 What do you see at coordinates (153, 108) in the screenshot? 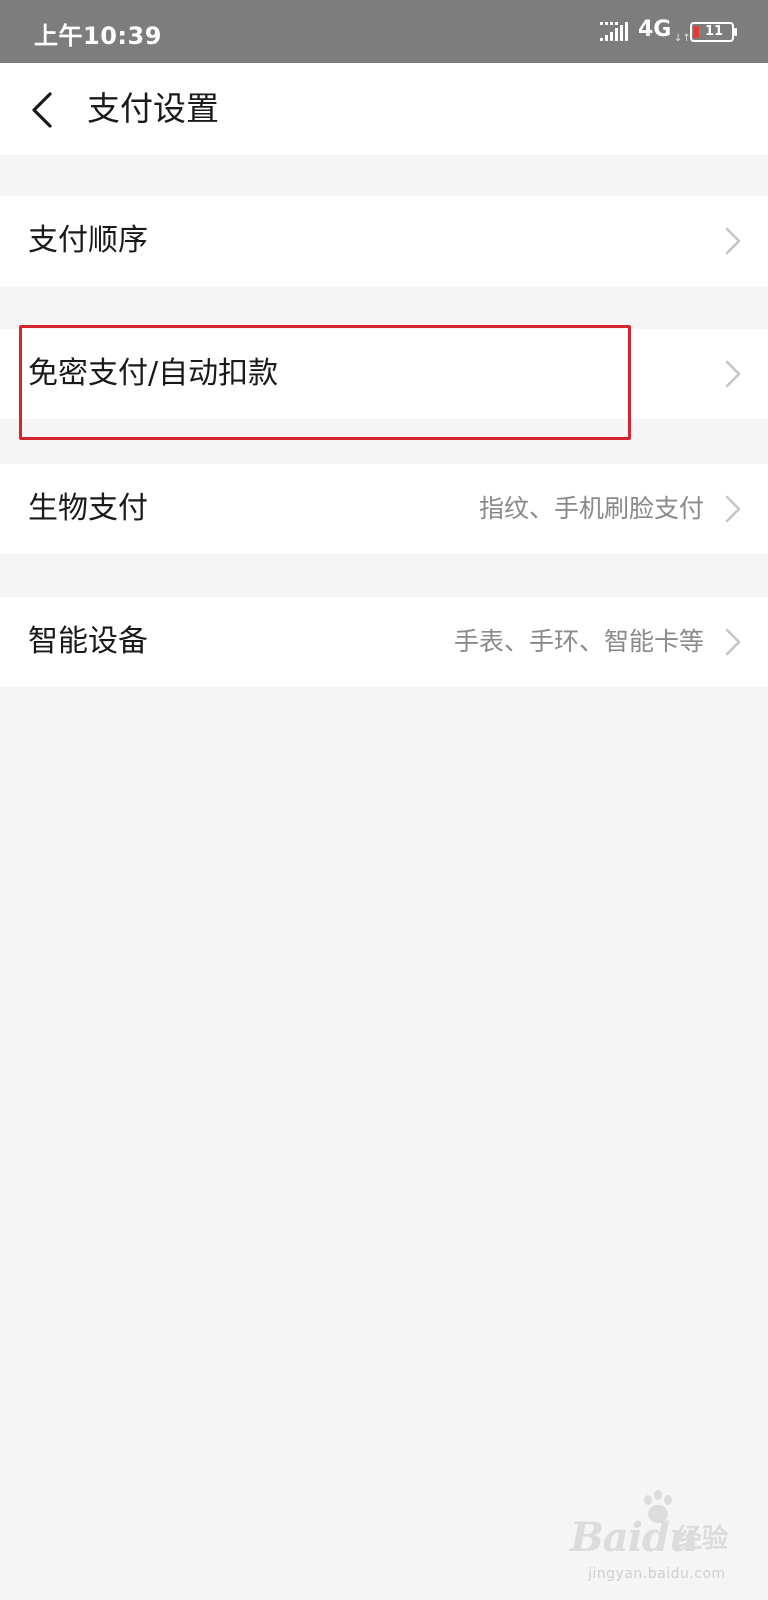
I see `page-title: 支付设置` at bounding box center [153, 108].